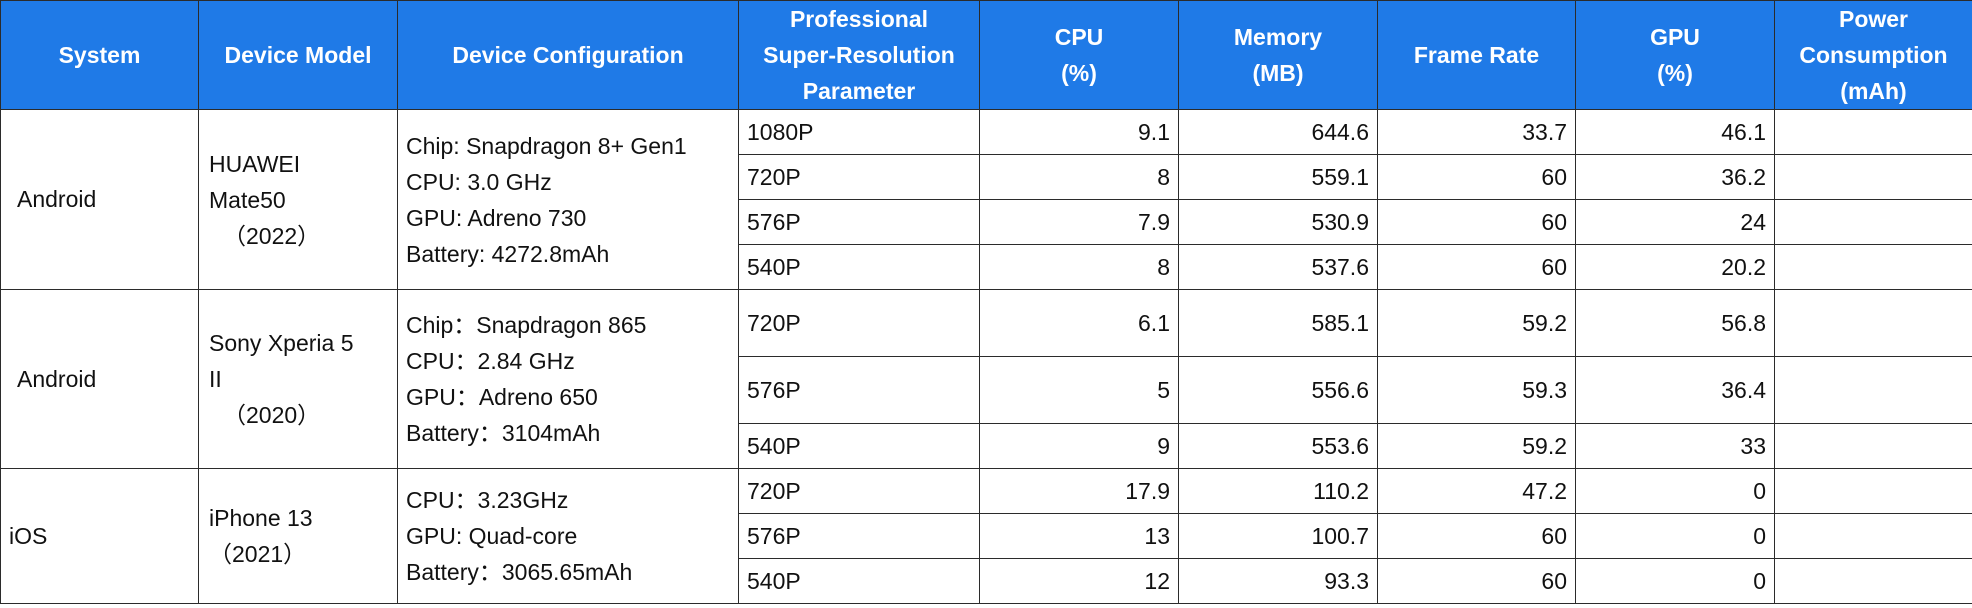 Image resolution: width=1972 pixels, height=608 pixels. I want to click on config-line: GPU: Adreno 730, so click(496, 217).